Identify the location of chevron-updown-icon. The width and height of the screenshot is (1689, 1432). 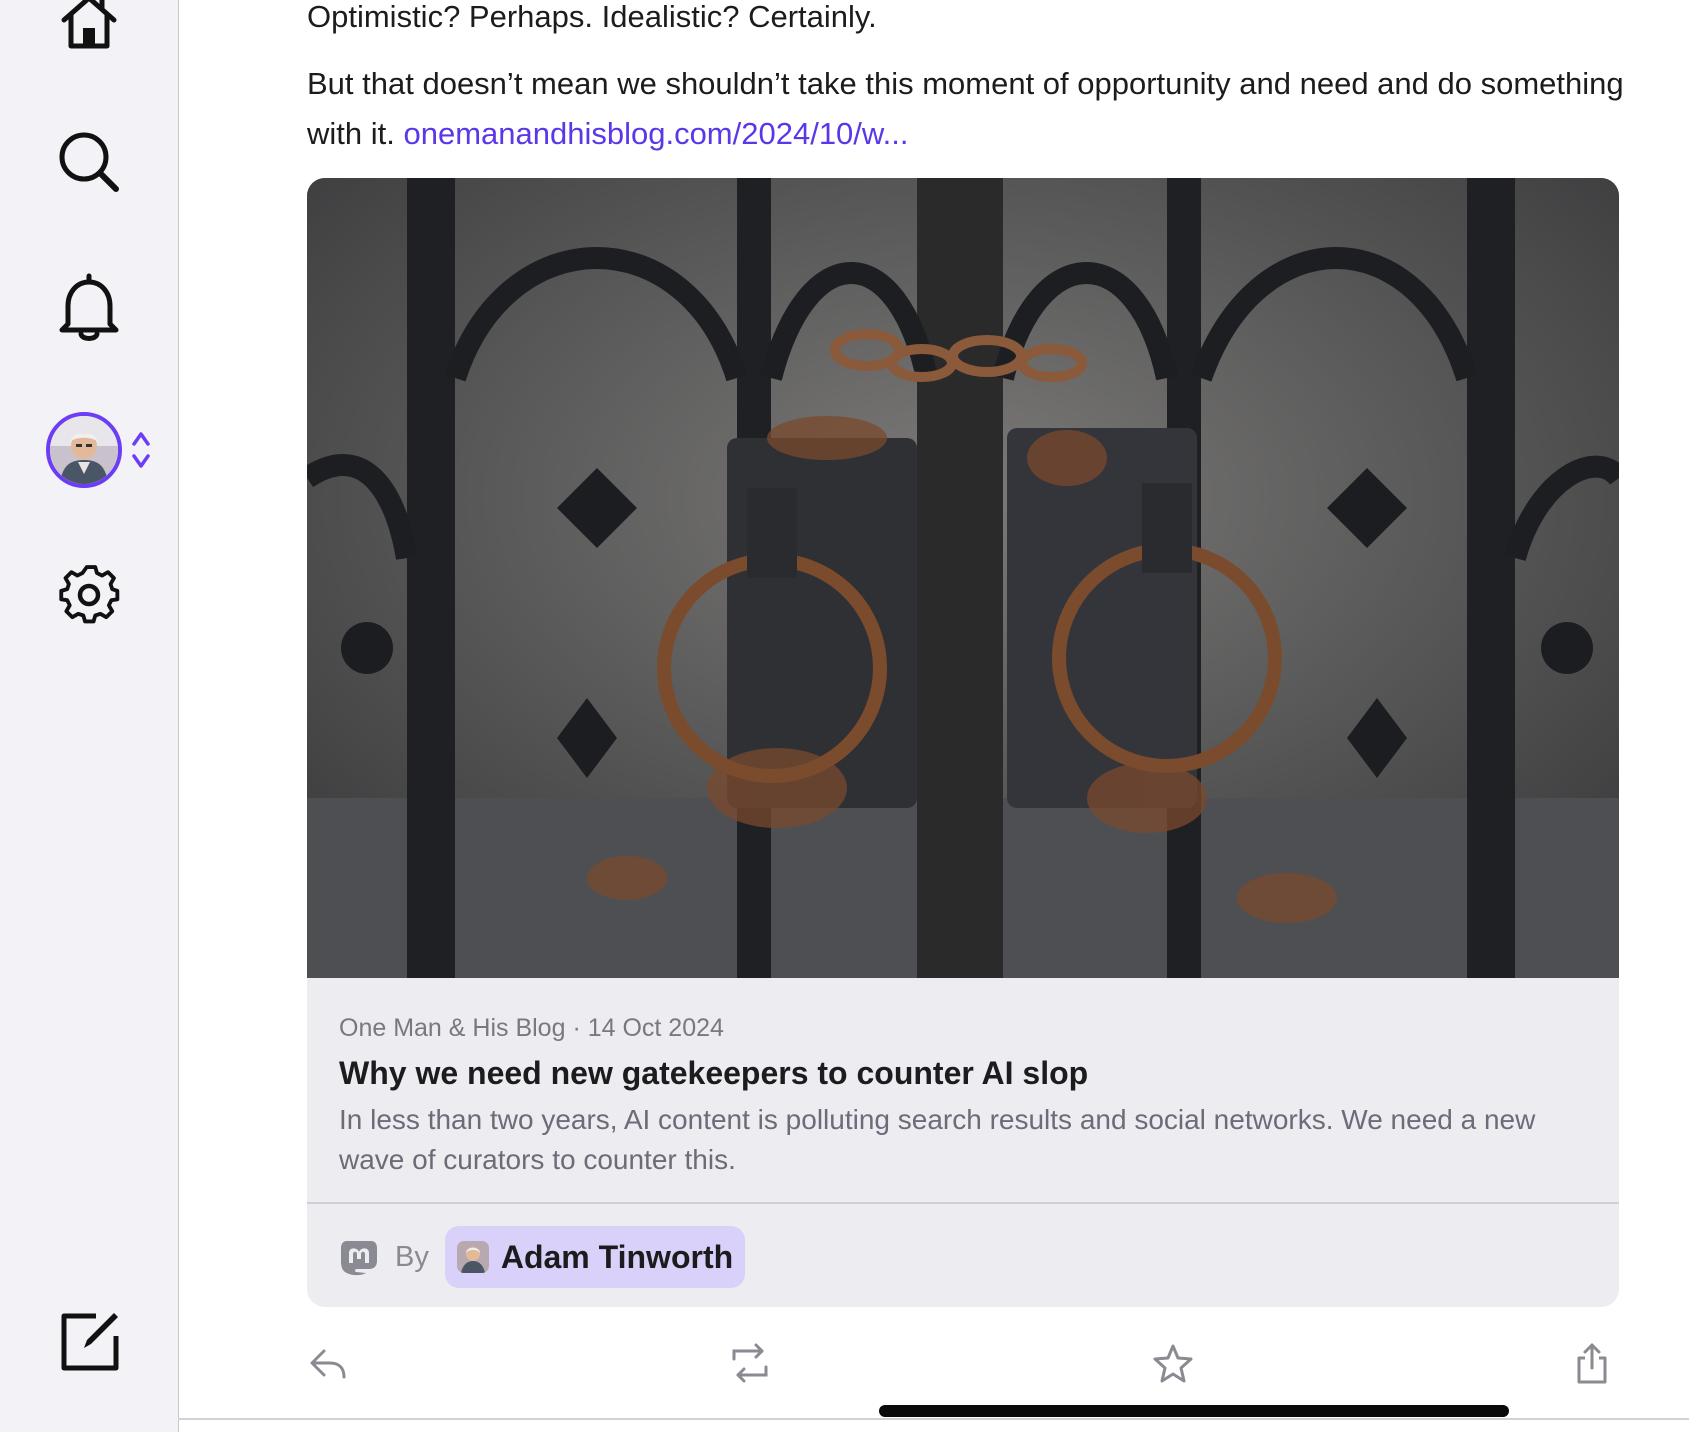
(141, 450).